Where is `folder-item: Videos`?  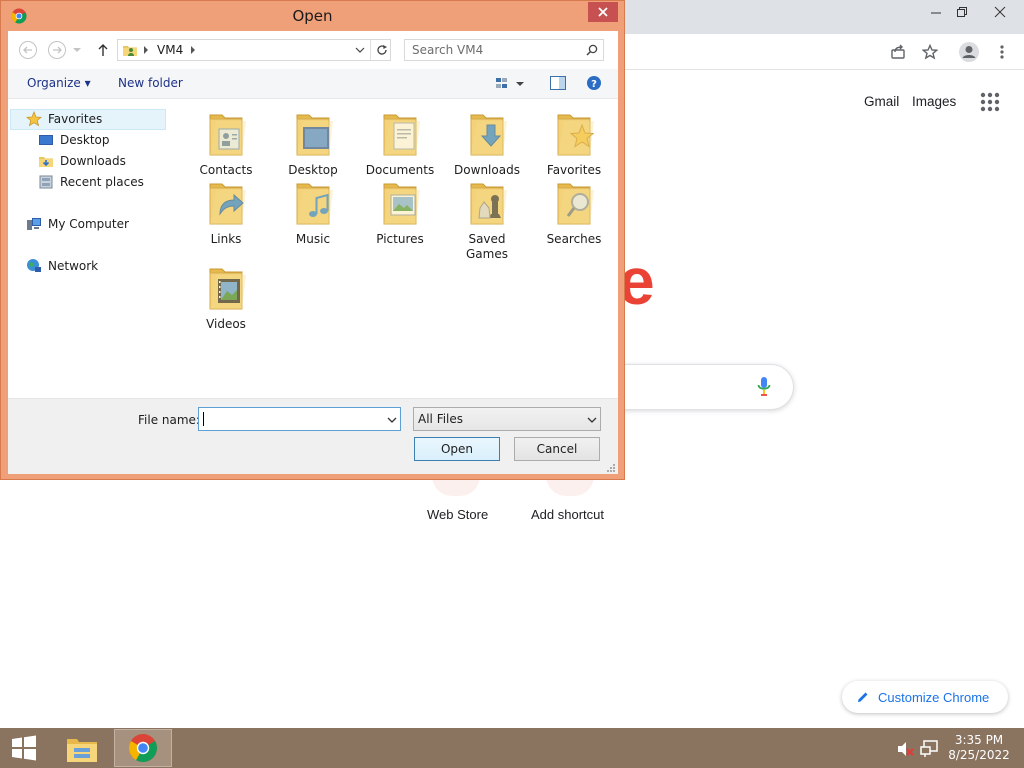 folder-item: Videos is located at coordinates (226, 297).